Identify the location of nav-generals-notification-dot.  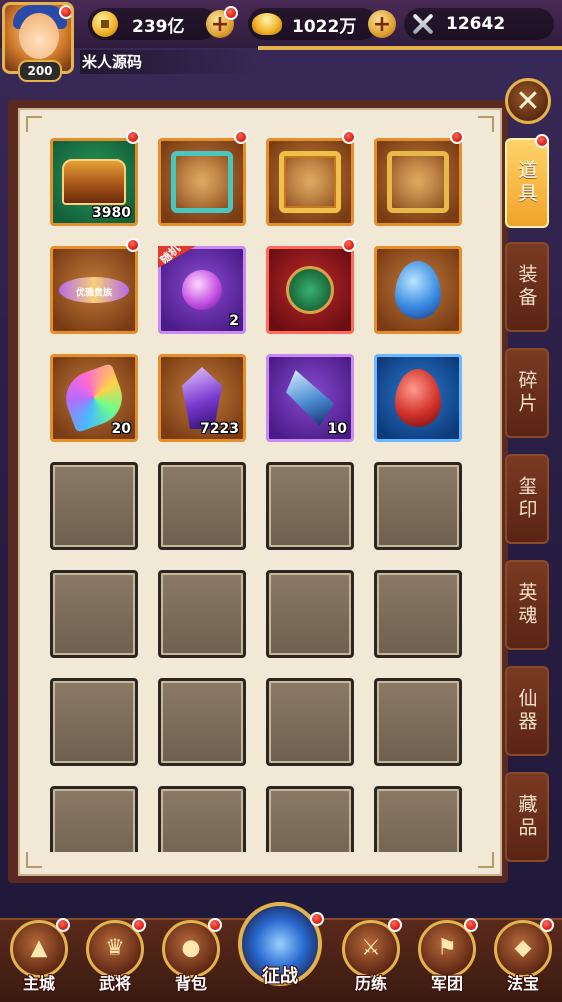
(139, 925).